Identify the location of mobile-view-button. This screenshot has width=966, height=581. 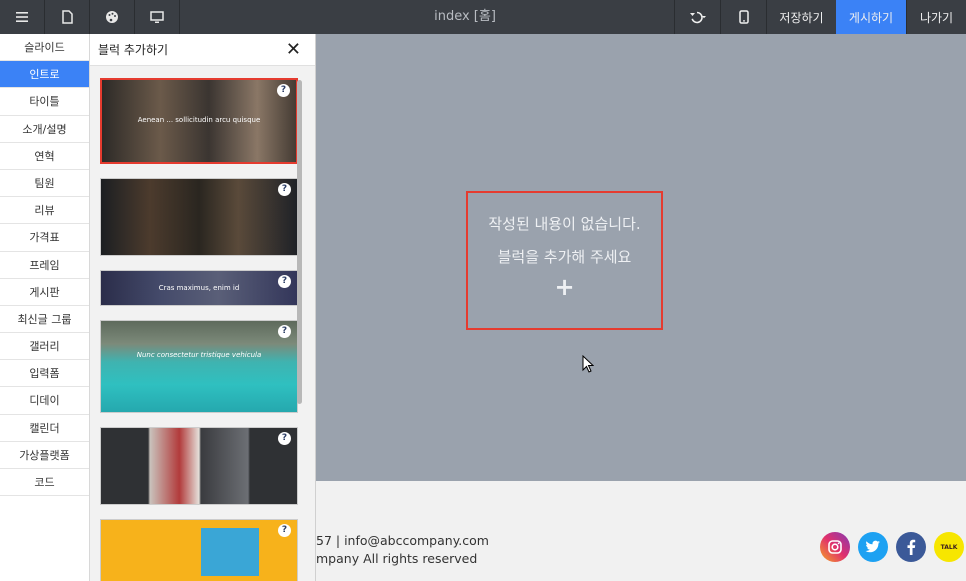
(743, 17).